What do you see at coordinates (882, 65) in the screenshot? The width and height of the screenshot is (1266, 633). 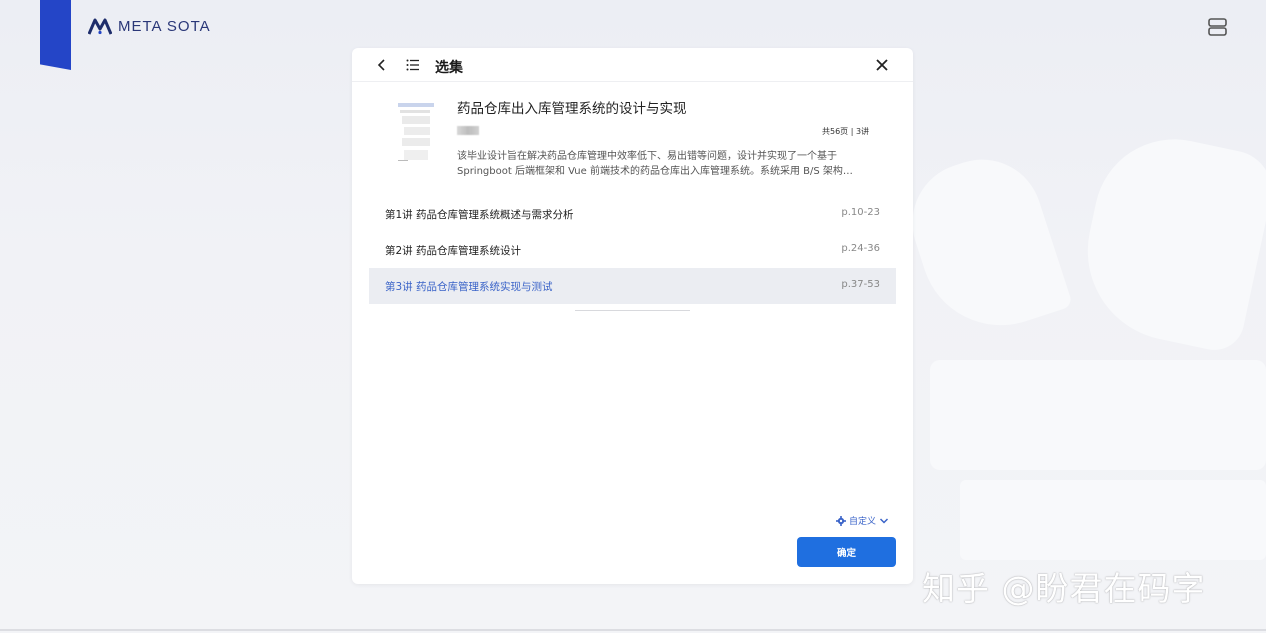 I see `close-icon` at bounding box center [882, 65].